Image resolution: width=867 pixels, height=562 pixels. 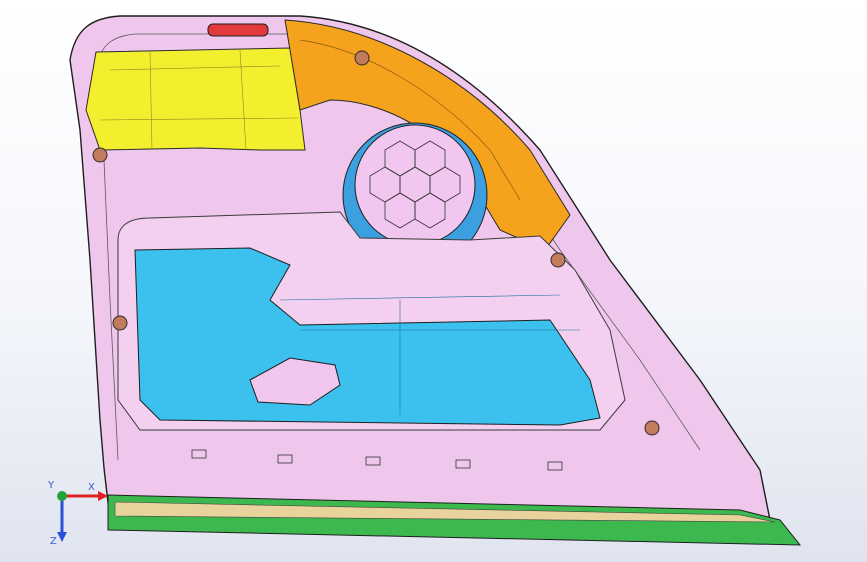 What do you see at coordinates (77, 513) in the screenshot?
I see `axis-triad-icon: X Y Z` at bounding box center [77, 513].